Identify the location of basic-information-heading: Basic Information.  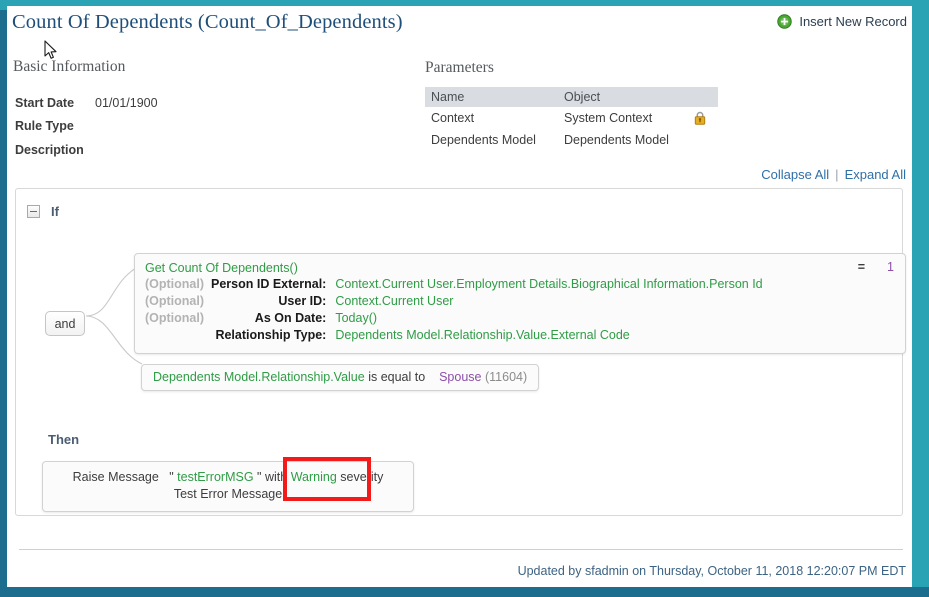
(69, 66).